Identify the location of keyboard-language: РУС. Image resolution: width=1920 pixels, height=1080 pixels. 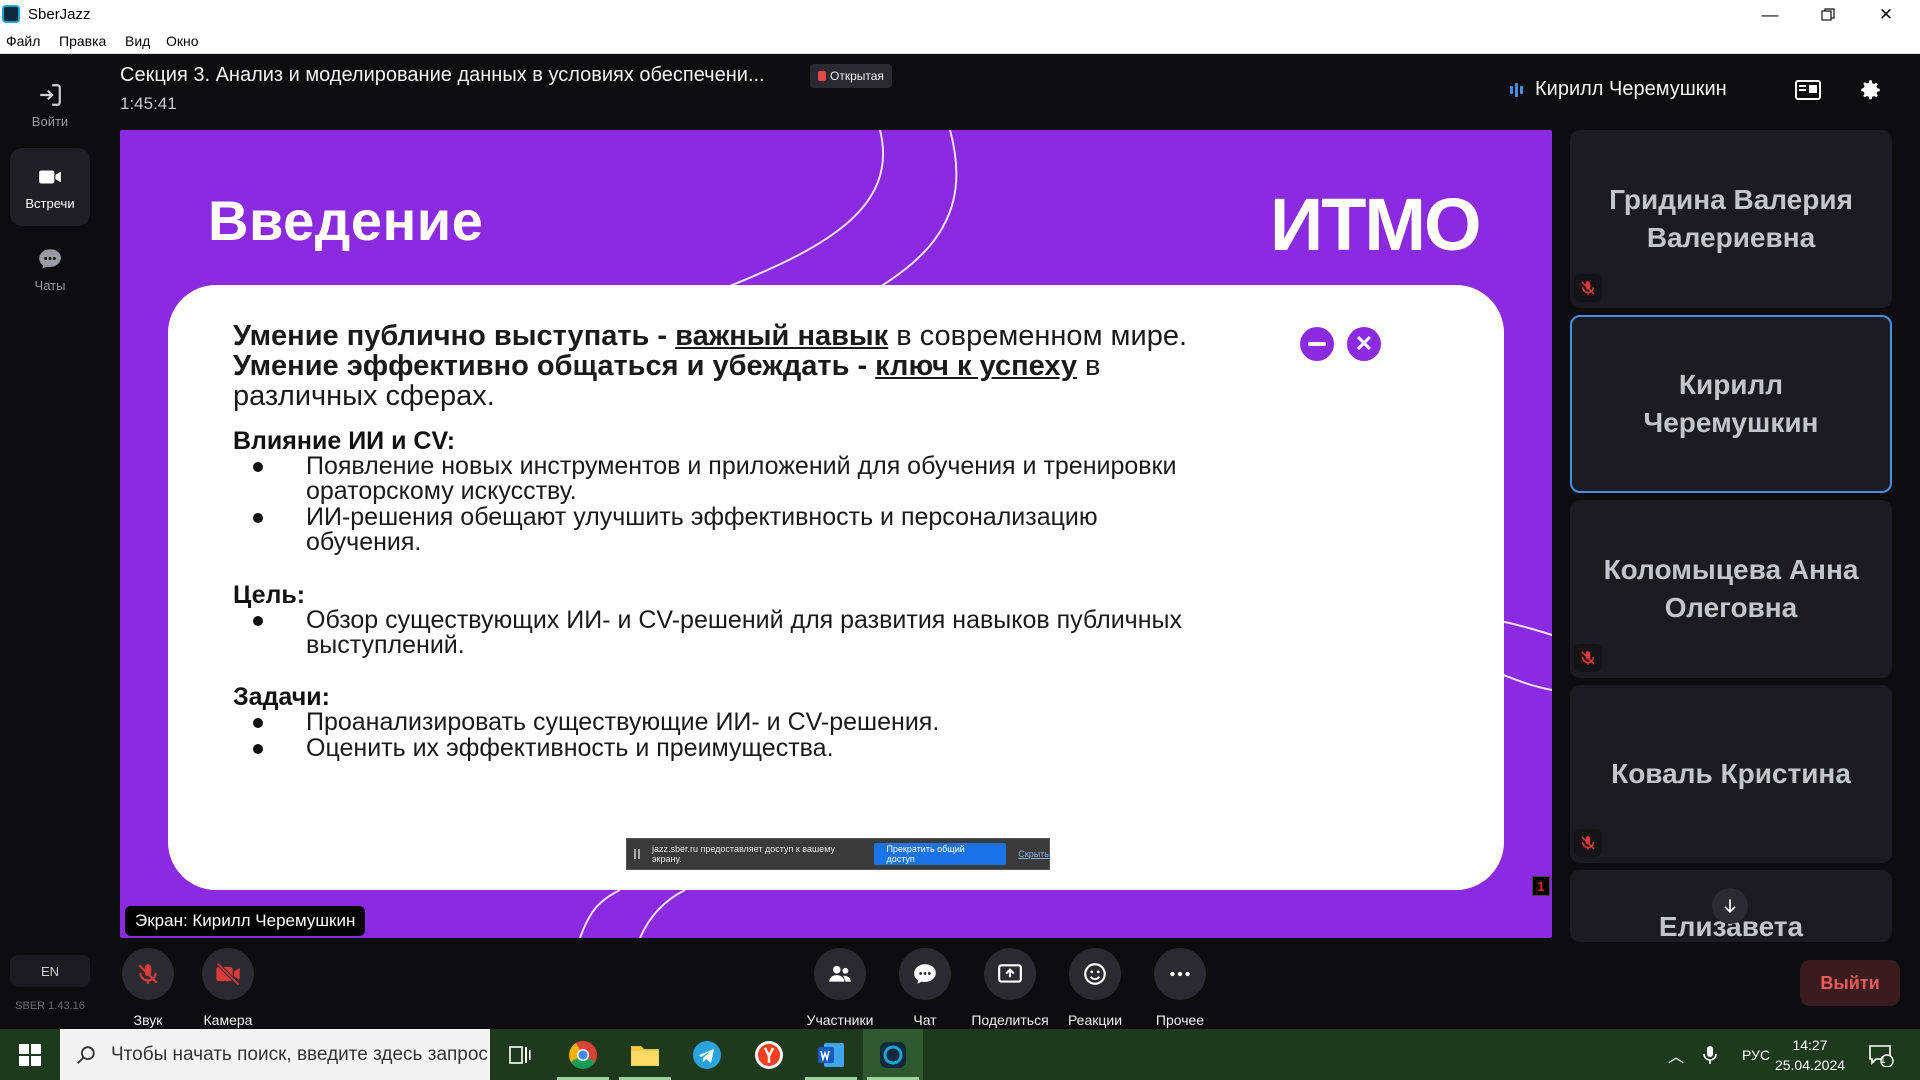
(1756, 1055).